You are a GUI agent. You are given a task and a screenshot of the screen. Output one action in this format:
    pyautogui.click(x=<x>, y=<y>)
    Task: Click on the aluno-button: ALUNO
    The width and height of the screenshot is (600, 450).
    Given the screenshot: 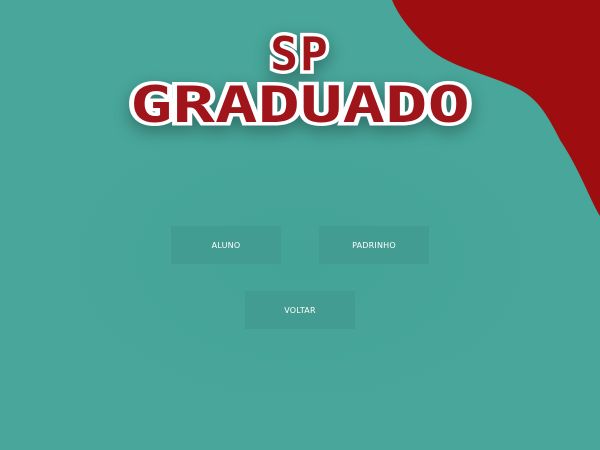 What is the action you would take?
    pyautogui.click(x=226, y=245)
    